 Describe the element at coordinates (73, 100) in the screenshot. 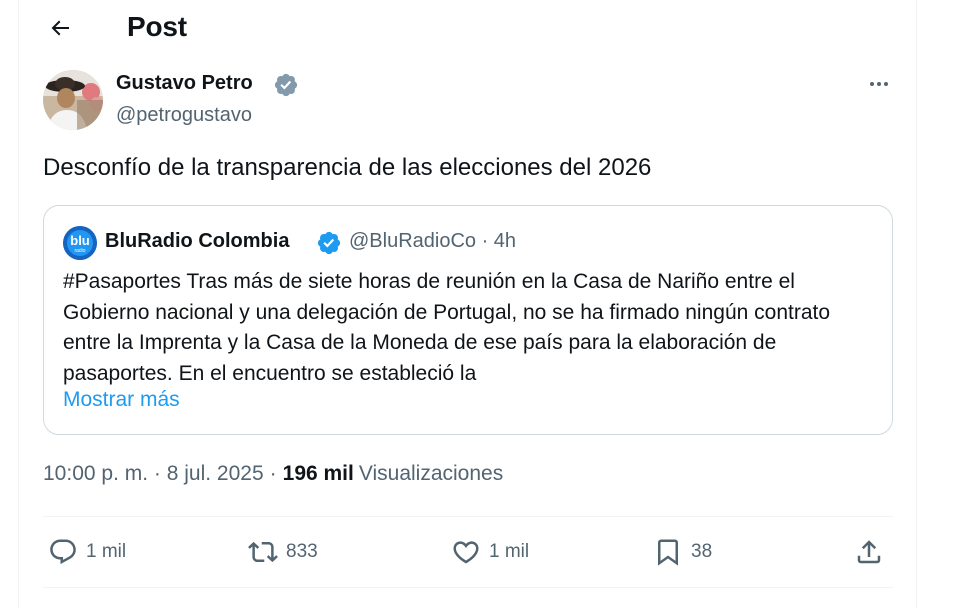

I see `author-avatar` at that location.